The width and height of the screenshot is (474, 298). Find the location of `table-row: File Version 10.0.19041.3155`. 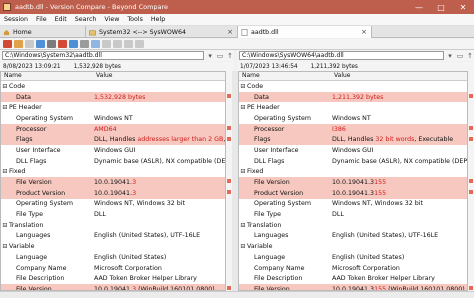

table-row: File Version 10.0.19041.3155 is located at coordinates (353, 182).